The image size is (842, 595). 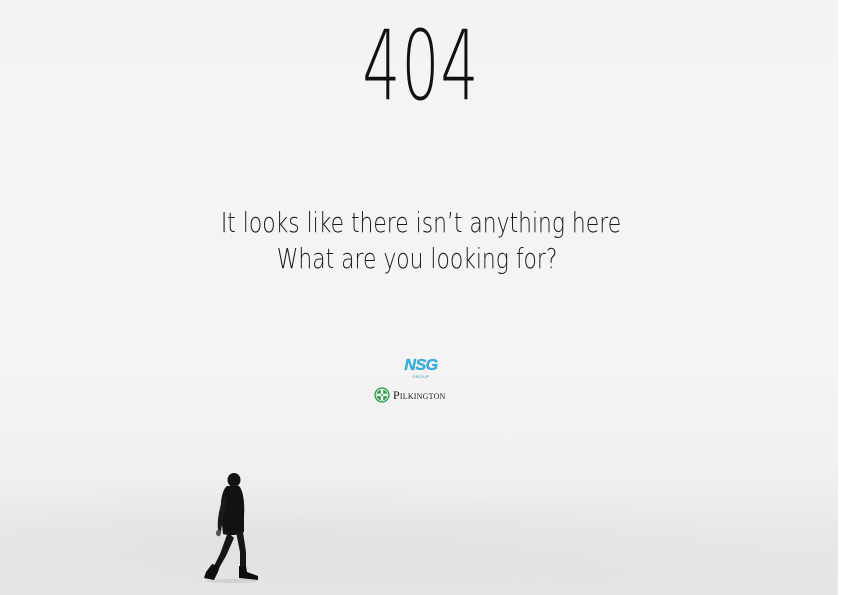 What do you see at coordinates (382, 395) in the screenshot?
I see `pilkington-cross-icon` at bounding box center [382, 395].